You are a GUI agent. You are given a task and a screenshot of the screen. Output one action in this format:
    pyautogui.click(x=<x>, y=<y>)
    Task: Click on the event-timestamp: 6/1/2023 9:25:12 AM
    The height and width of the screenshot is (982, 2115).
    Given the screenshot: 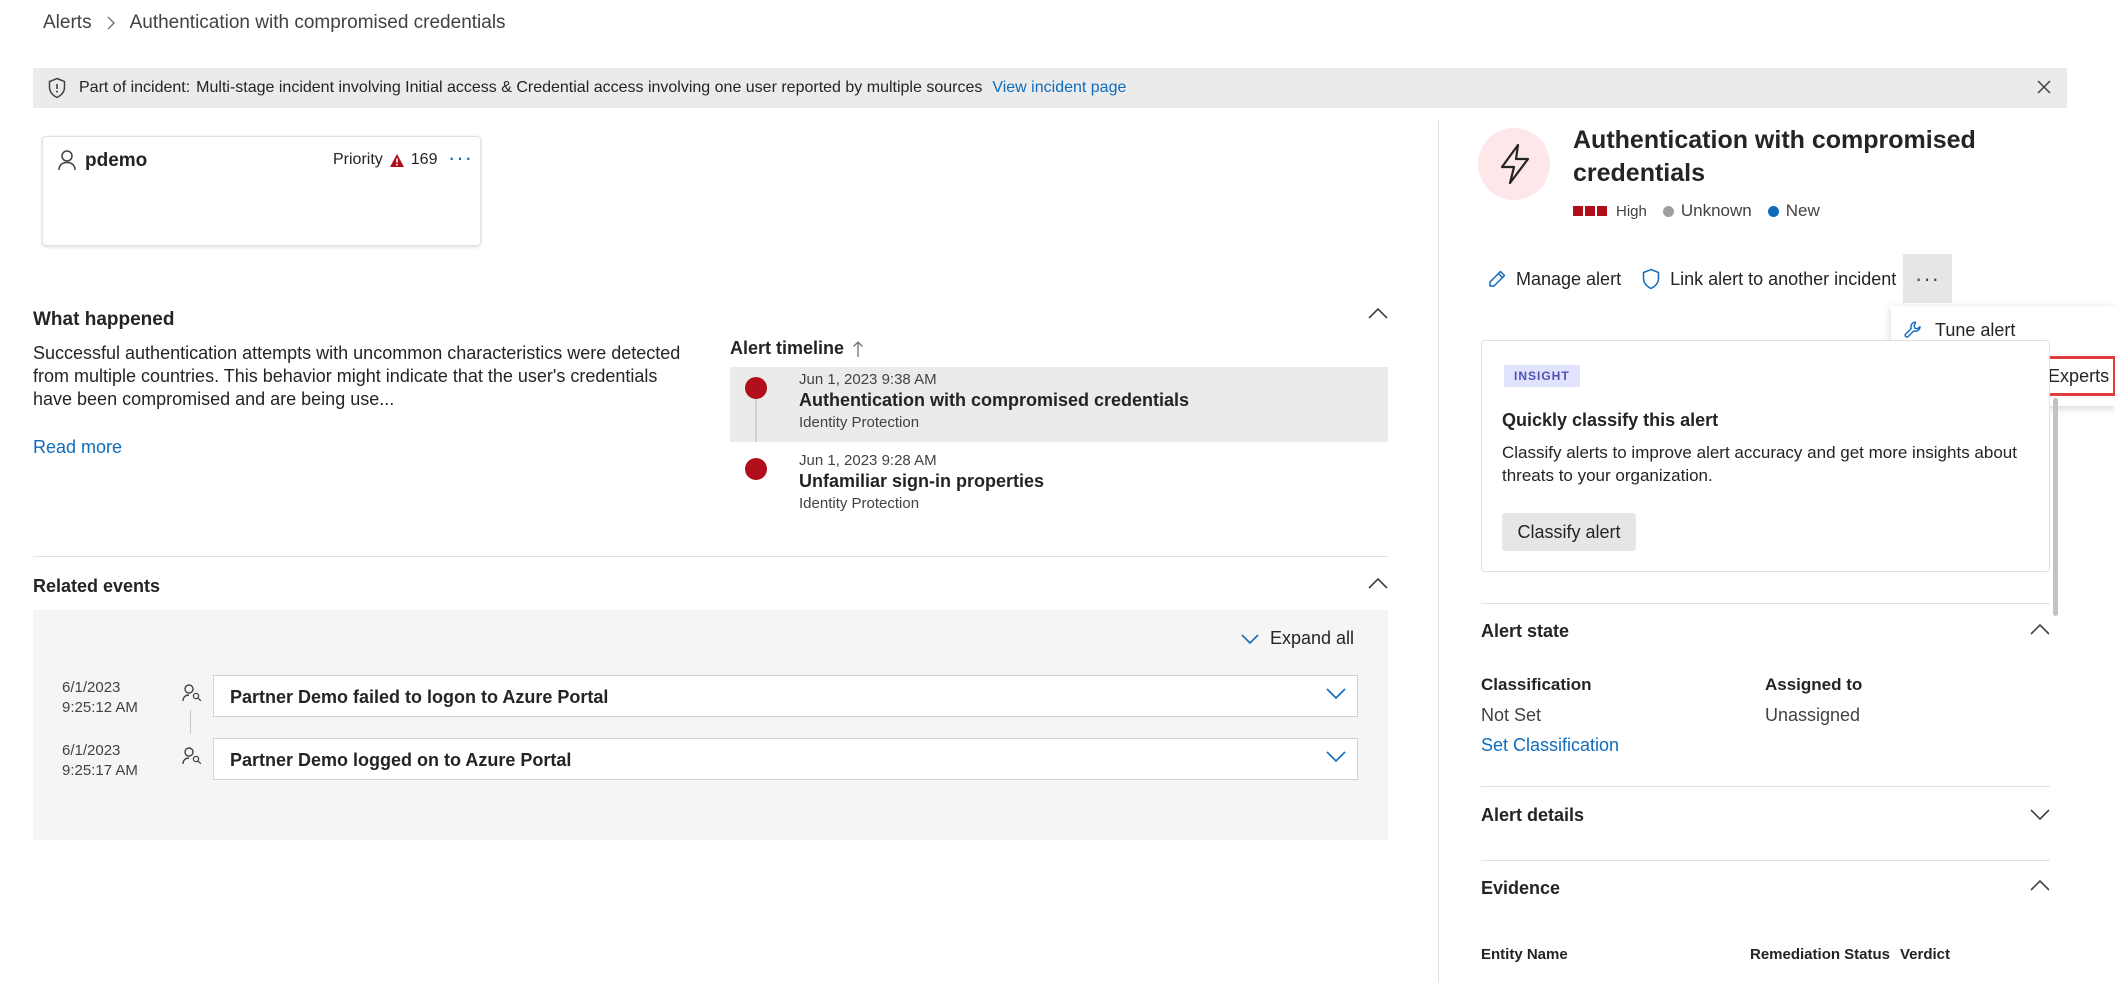 What is the action you would take?
    pyautogui.click(x=100, y=698)
    